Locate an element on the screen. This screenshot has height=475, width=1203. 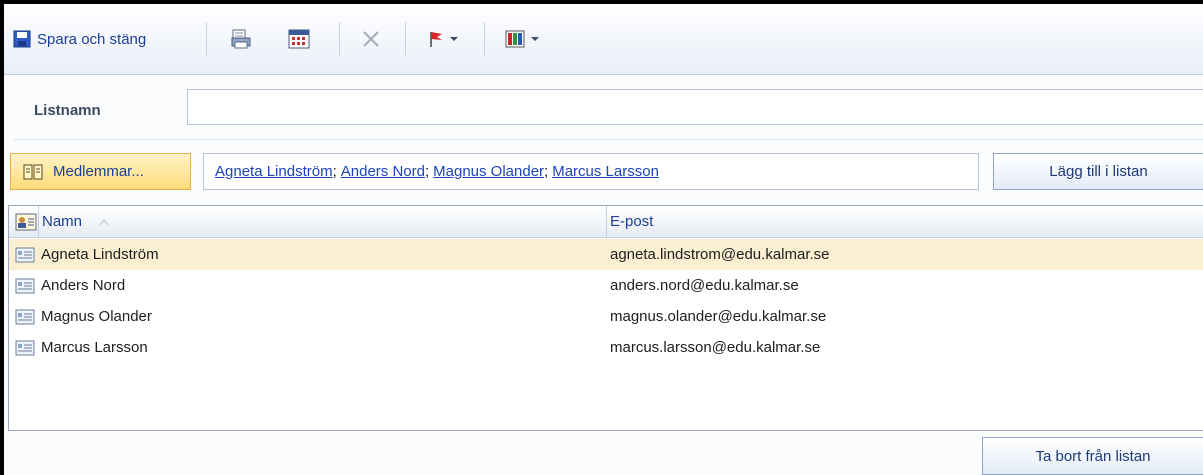
grid-header: Namn E-post is located at coordinates (606, 222).